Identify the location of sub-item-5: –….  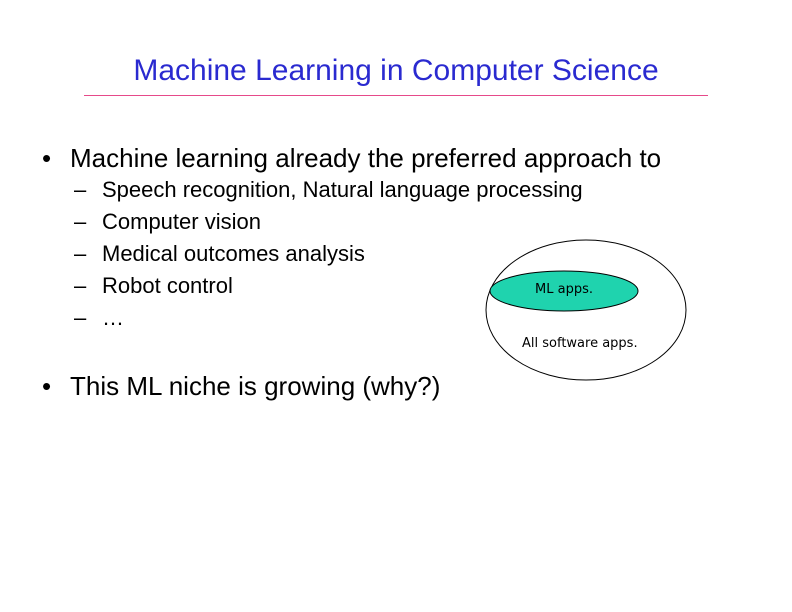
(99, 318).